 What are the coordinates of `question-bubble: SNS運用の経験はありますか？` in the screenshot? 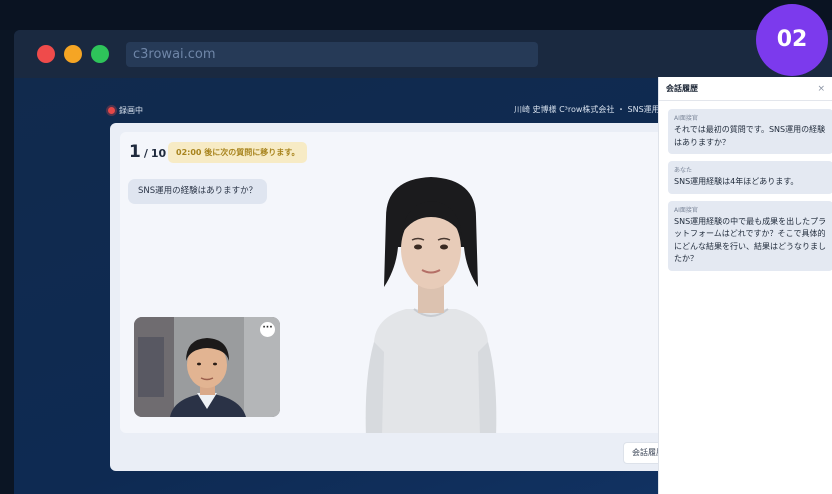 It's located at (198, 191).